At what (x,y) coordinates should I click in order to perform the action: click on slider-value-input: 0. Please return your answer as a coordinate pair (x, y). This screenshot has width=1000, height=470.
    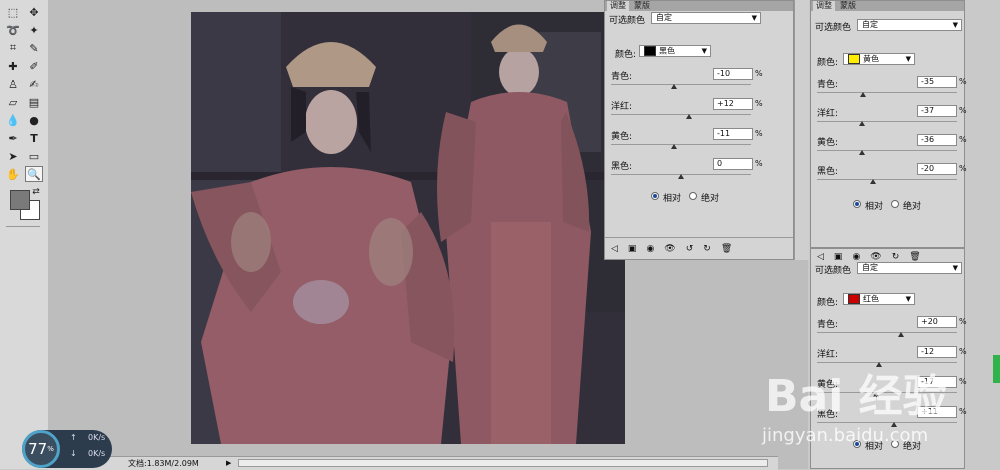
    Looking at the image, I should click on (733, 164).